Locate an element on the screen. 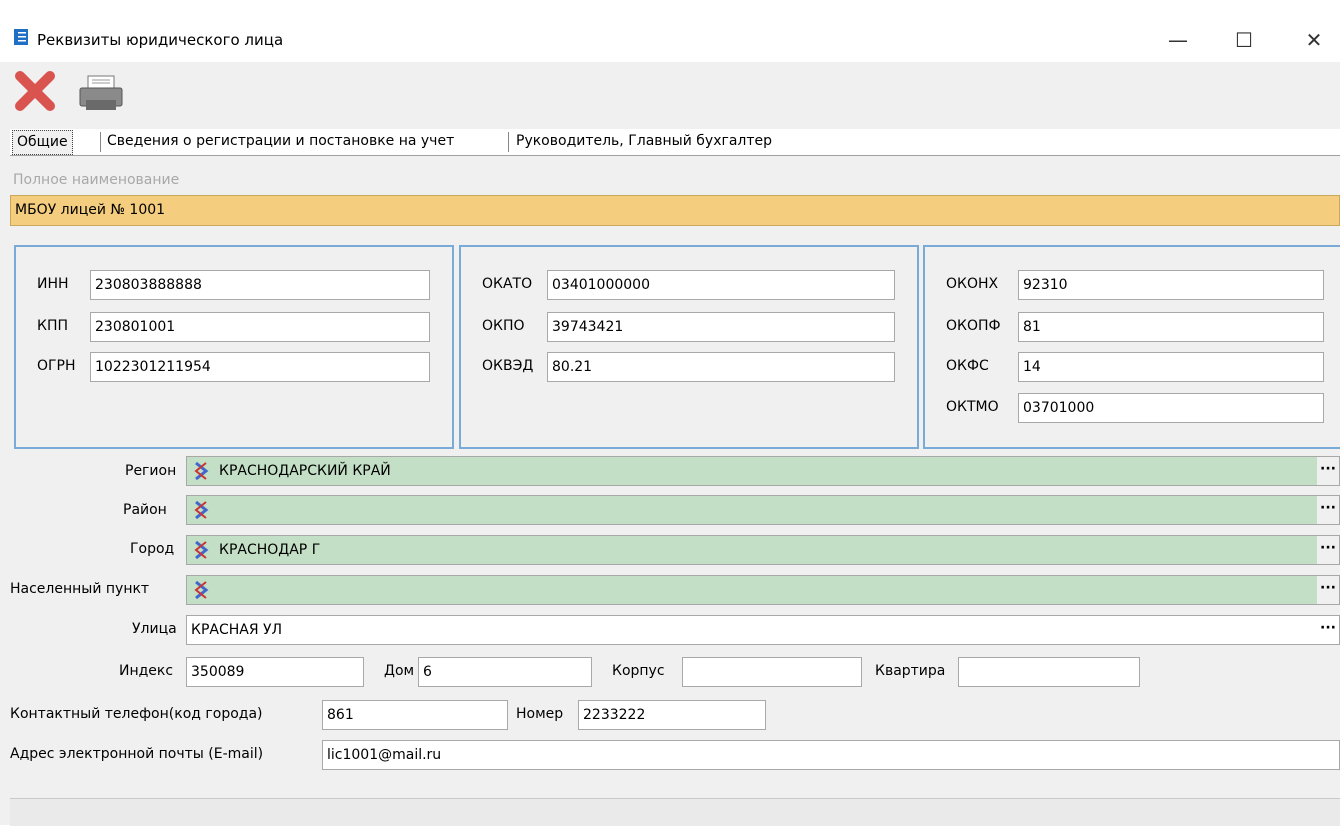 Image resolution: width=1340 pixels, height=826 pixels. okato-label: ОКАТО is located at coordinates (507, 284).